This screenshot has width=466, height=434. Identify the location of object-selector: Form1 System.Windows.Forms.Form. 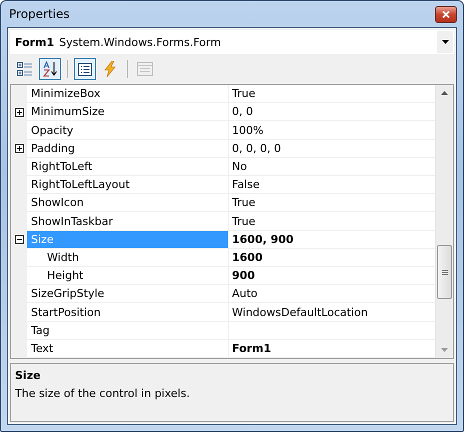
(232, 42).